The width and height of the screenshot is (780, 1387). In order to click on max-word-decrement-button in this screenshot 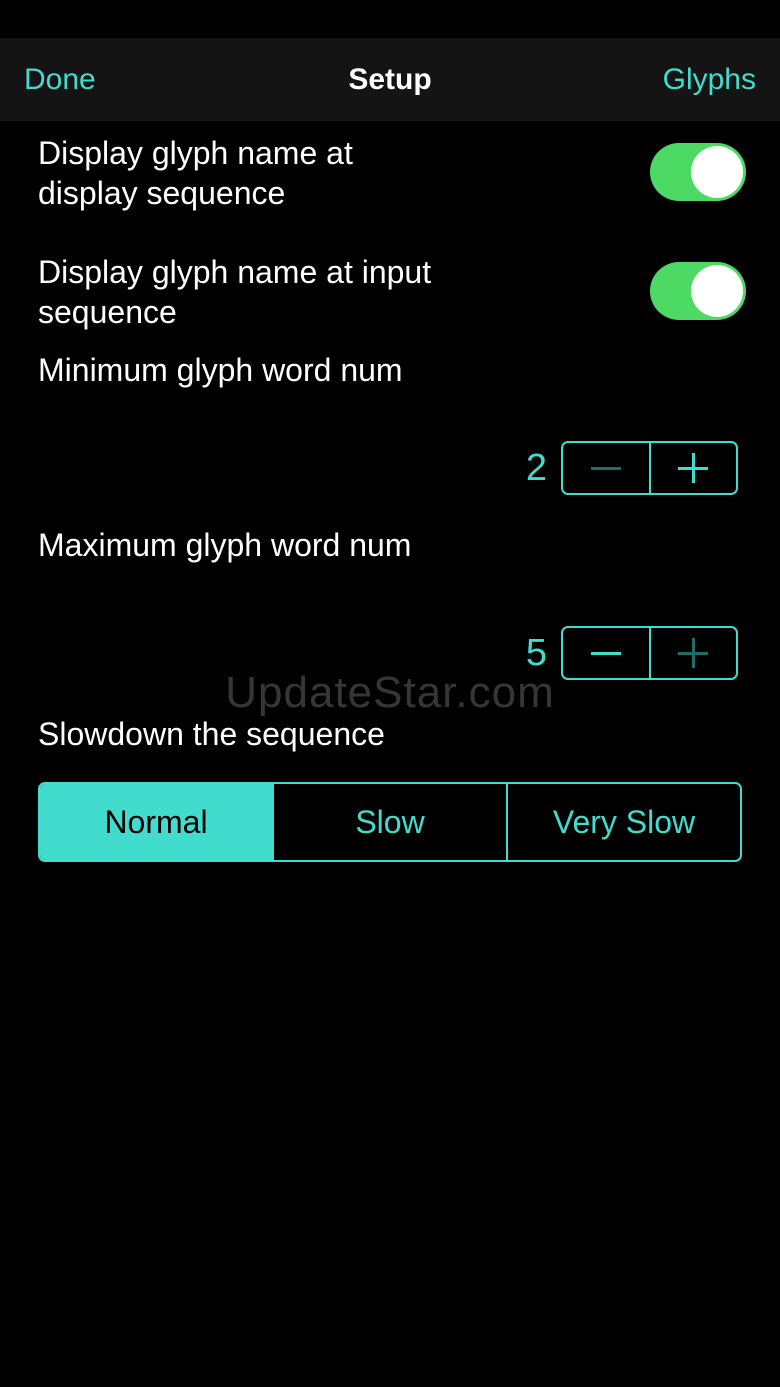, I will do `click(606, 653)`.